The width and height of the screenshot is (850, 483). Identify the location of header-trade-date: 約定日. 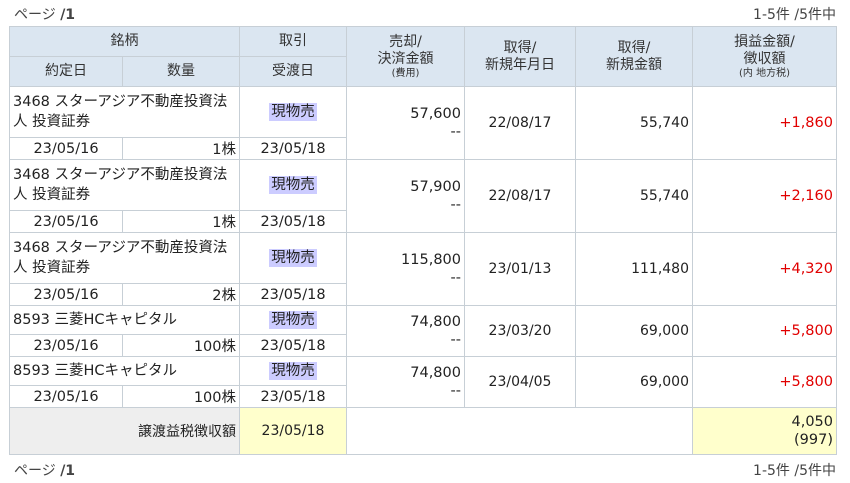
(66, 71).